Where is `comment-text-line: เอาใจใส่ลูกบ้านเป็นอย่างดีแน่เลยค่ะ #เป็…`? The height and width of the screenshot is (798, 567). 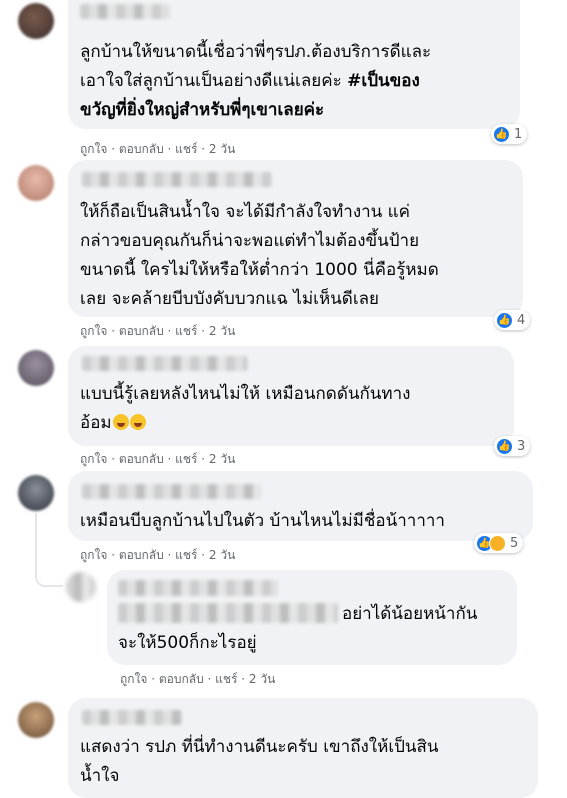 comment-text-line: เอาใจใส่ลูกบ้านเป็นอย่างดีแน่เลยค่ะ #เป็… is located at coordinates (250, 81).